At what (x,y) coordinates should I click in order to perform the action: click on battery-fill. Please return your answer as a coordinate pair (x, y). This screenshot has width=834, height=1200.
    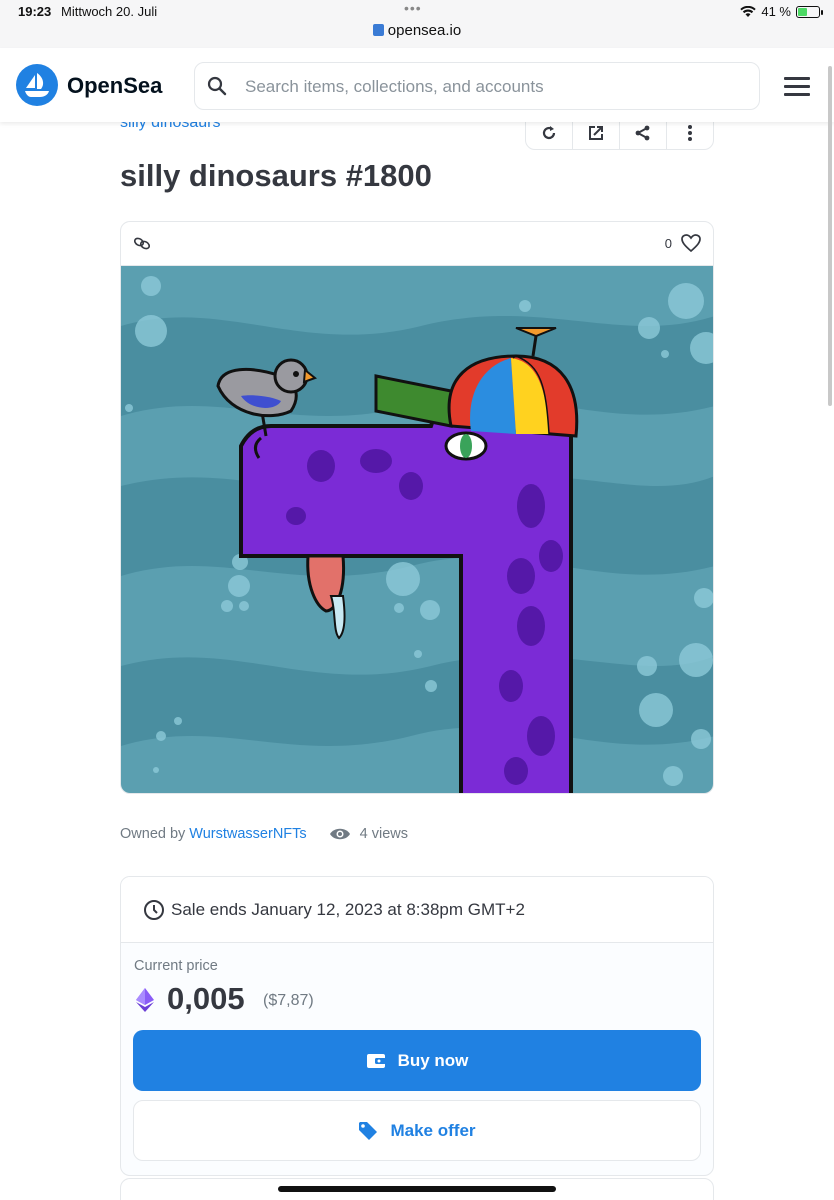
    Looking at the image, I should click on (803, 11).